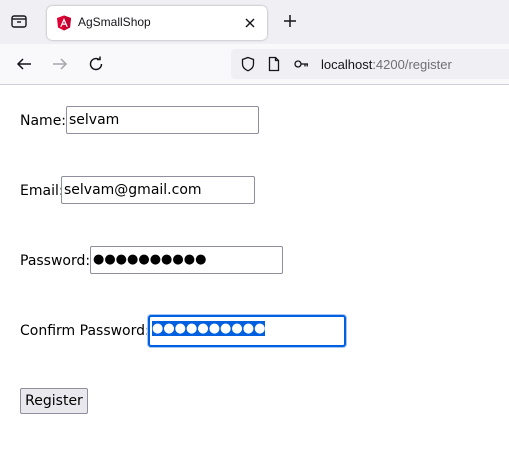  I want to click on password-label: Password:, so click(55, 261).